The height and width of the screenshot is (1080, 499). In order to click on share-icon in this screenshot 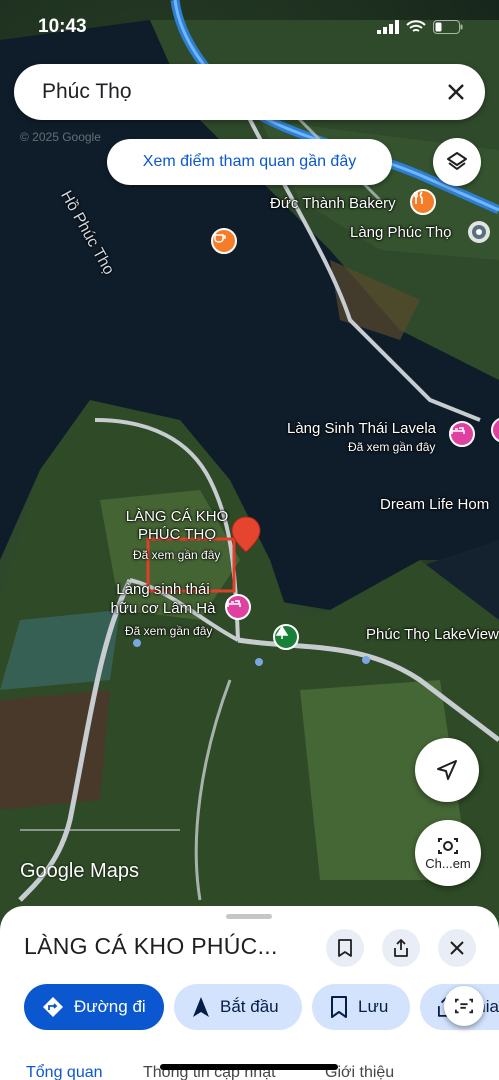, I will do `click(401, 948)`.